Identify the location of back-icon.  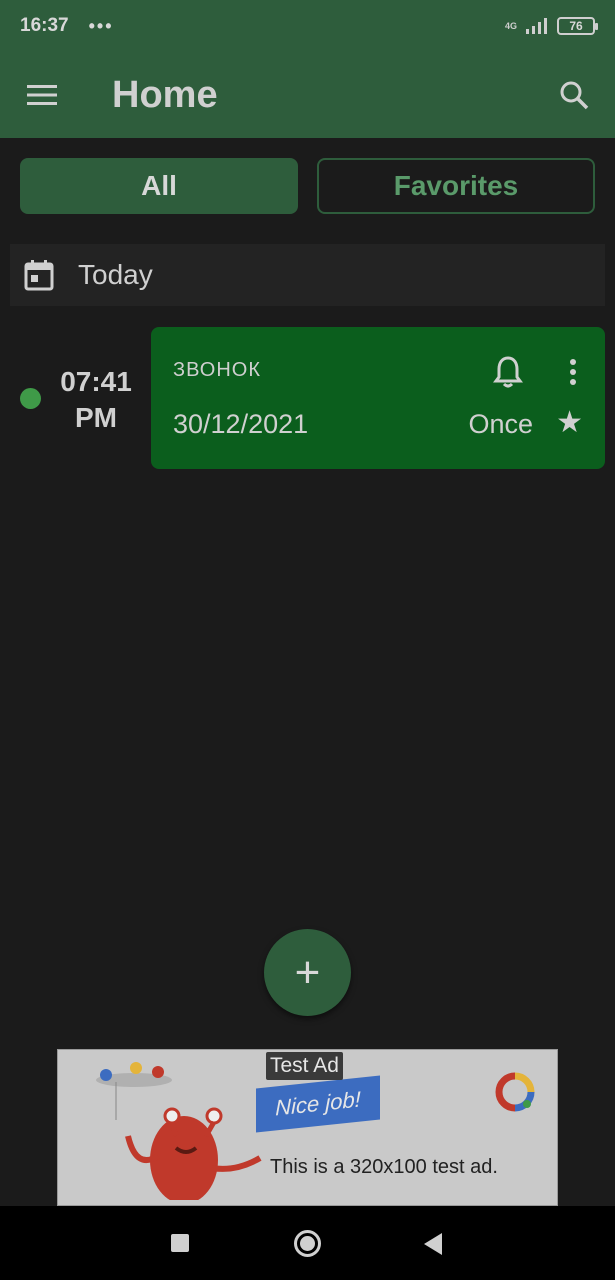
(433, 1244).